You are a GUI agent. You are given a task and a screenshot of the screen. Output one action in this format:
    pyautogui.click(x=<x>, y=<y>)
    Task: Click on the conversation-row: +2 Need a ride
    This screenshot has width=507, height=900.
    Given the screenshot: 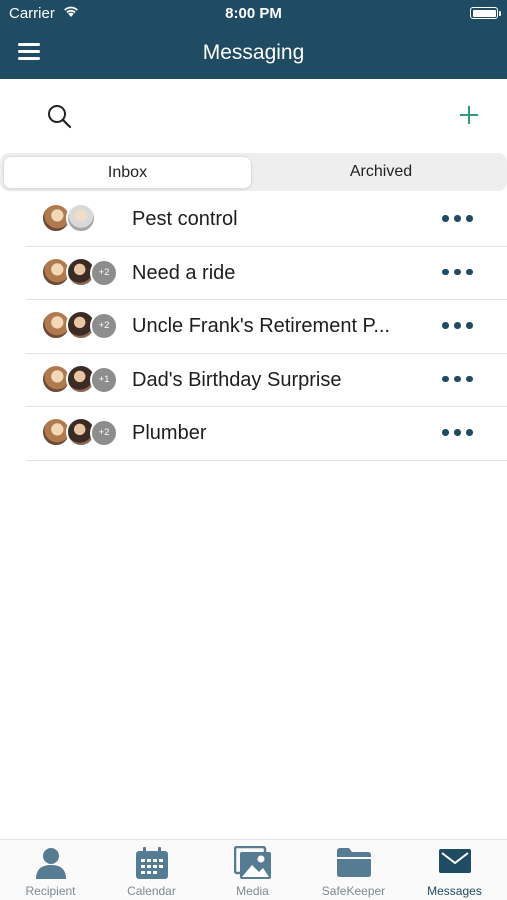 What is the action you would take?
    pyautogui.click(x=253, y=274)
    